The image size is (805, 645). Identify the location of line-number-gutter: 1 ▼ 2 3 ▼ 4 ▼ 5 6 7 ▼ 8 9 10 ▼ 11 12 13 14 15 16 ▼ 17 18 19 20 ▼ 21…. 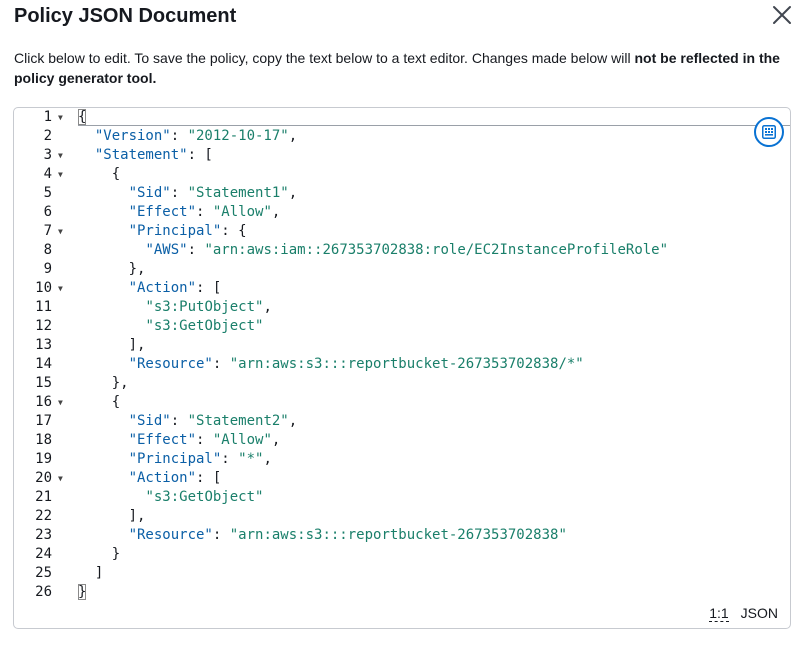
(43, 354).